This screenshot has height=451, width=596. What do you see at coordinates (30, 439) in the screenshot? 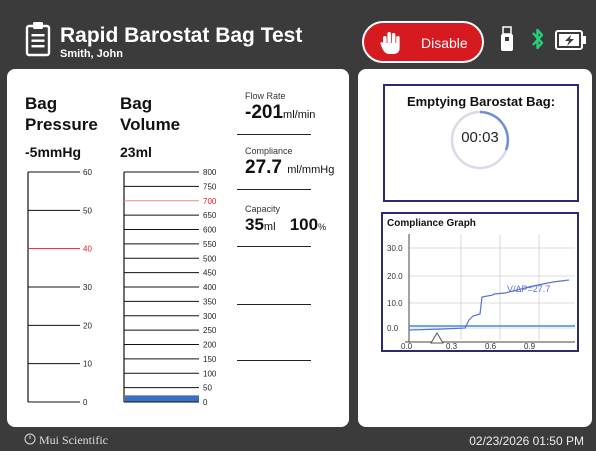
I see `power-icon` at bounding box center [30, 439].